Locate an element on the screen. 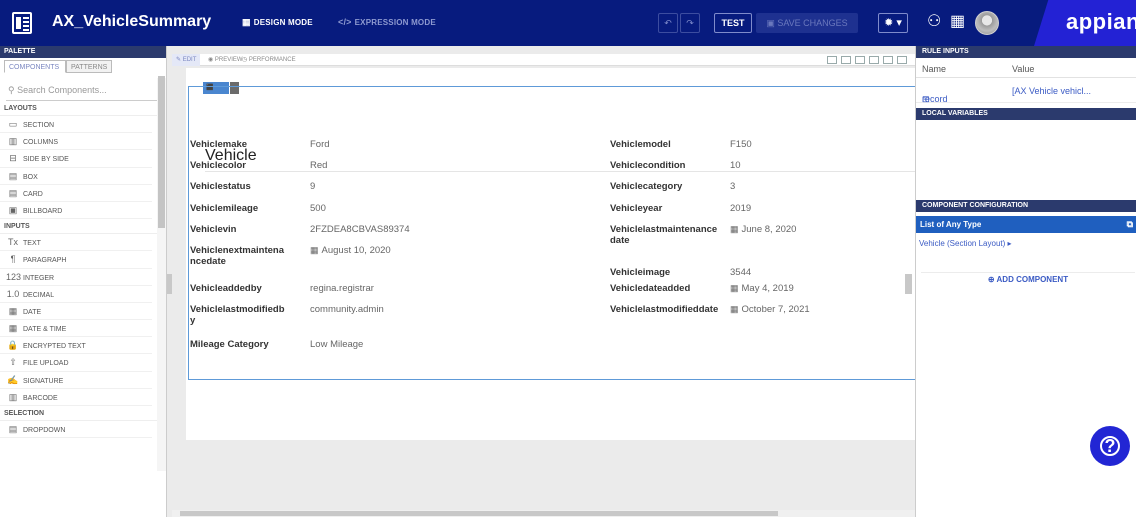 The width and height of the screenshot is (1136, 517). field-value: 9 is located at coordinates (385, 186).